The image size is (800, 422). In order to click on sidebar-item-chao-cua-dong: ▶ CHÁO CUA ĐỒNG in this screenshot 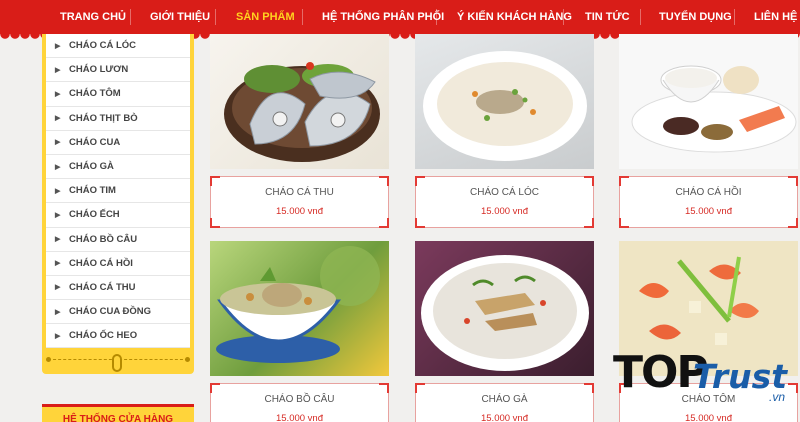, I will do `click(118, 312)`.